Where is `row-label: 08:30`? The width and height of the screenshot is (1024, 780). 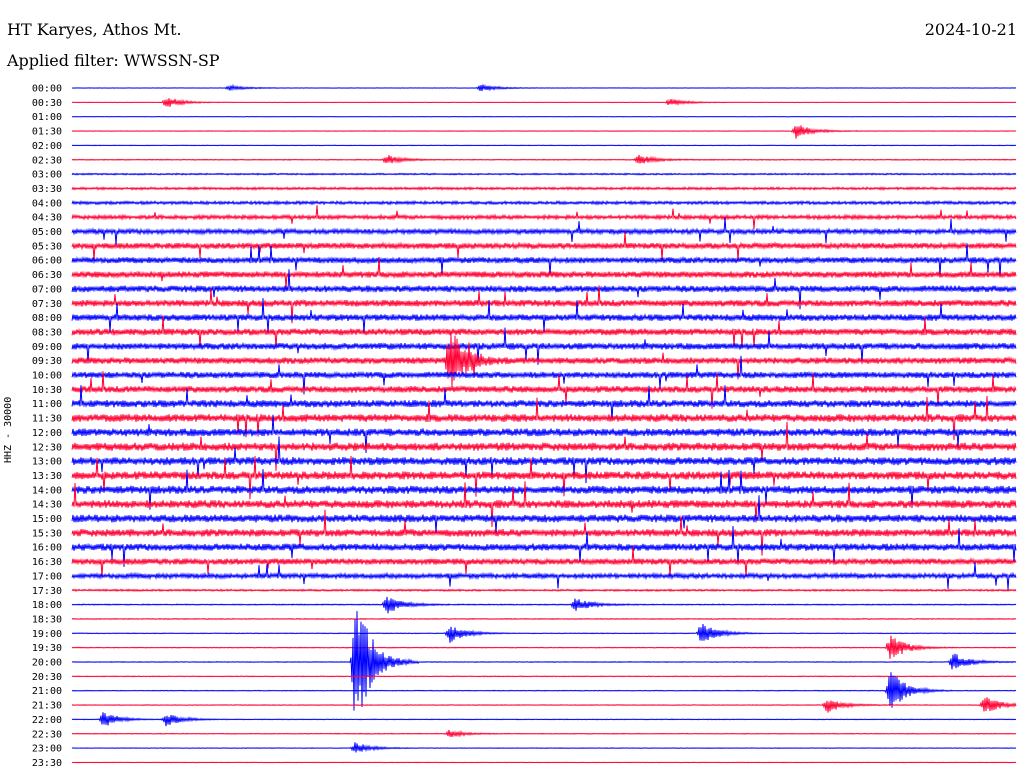 row-label: 08:30 is located at coordinates (47, 332).